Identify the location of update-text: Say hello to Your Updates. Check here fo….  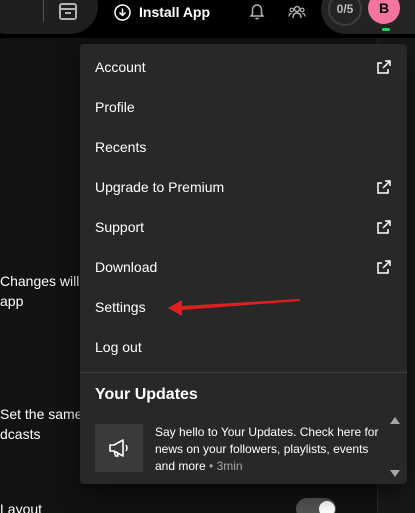
(267, 449).